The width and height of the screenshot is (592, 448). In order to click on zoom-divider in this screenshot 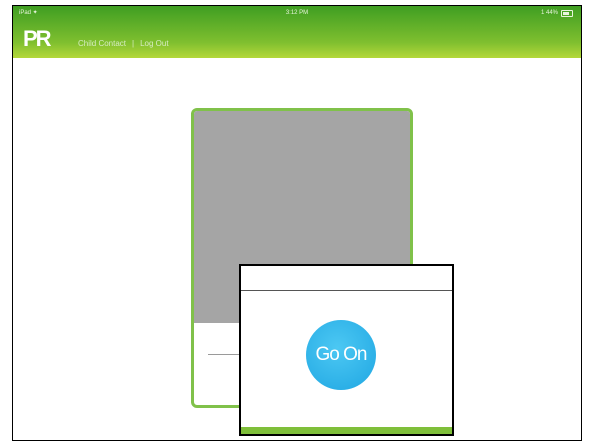, I will do `click(346, 290)`.